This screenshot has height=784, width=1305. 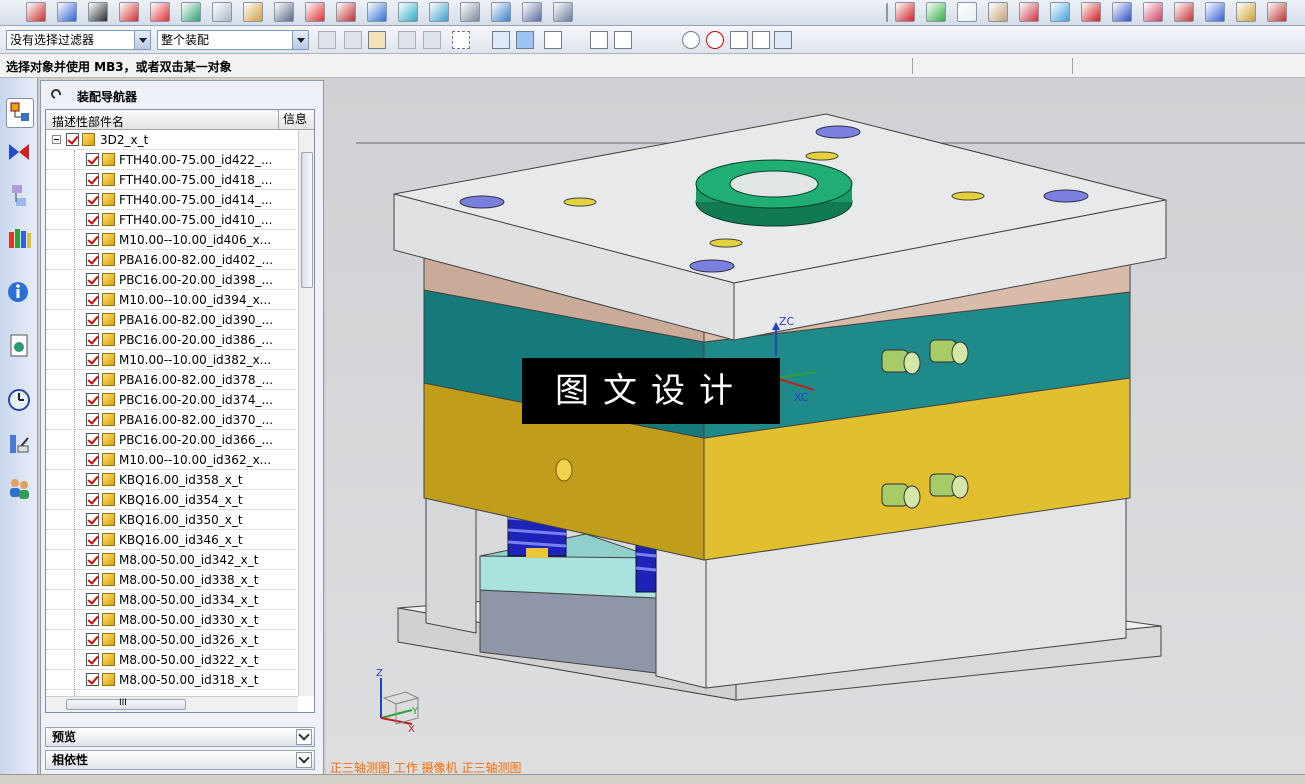 I want to click on sketch-icon, so click(x=36, y=12).